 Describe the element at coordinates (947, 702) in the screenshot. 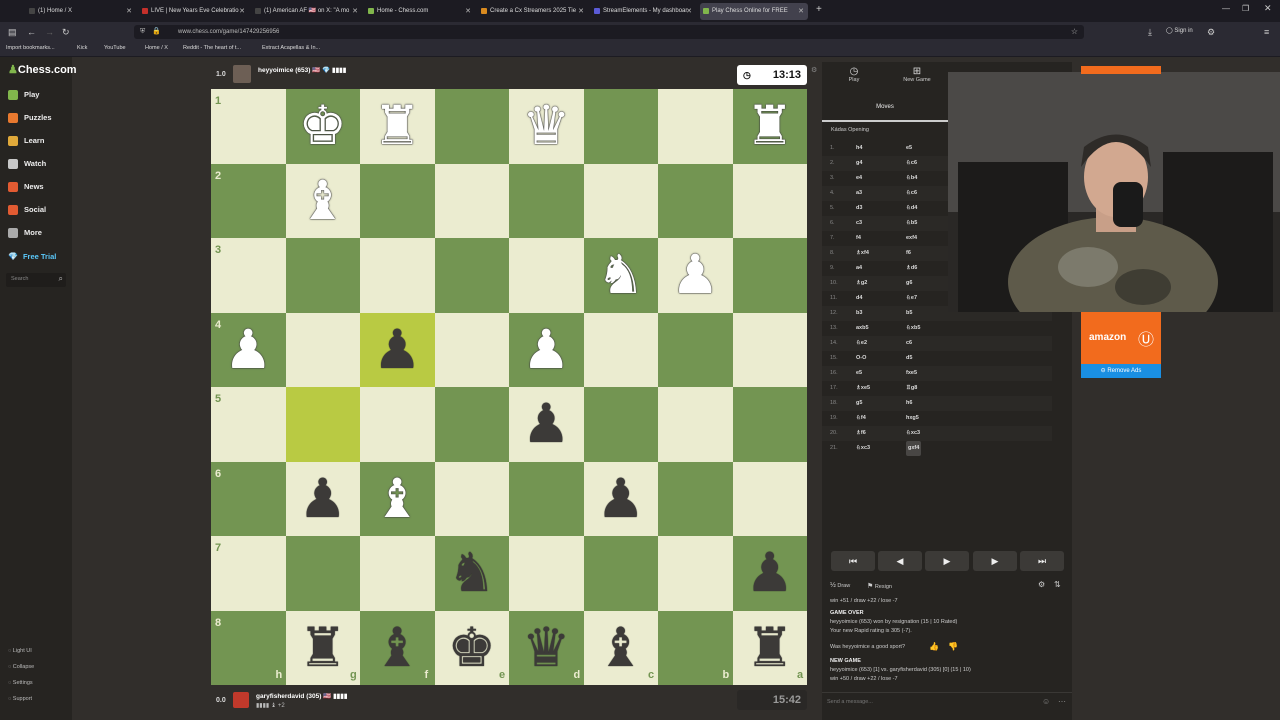

I see `chat-input: Send a message... ☺ ⋯` at that location.